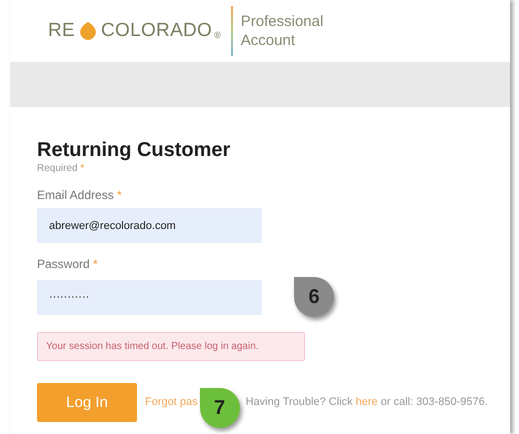  Describe the element at coordinates (282, 21) in the screenshot. I see `account-label: Professional` at that location.